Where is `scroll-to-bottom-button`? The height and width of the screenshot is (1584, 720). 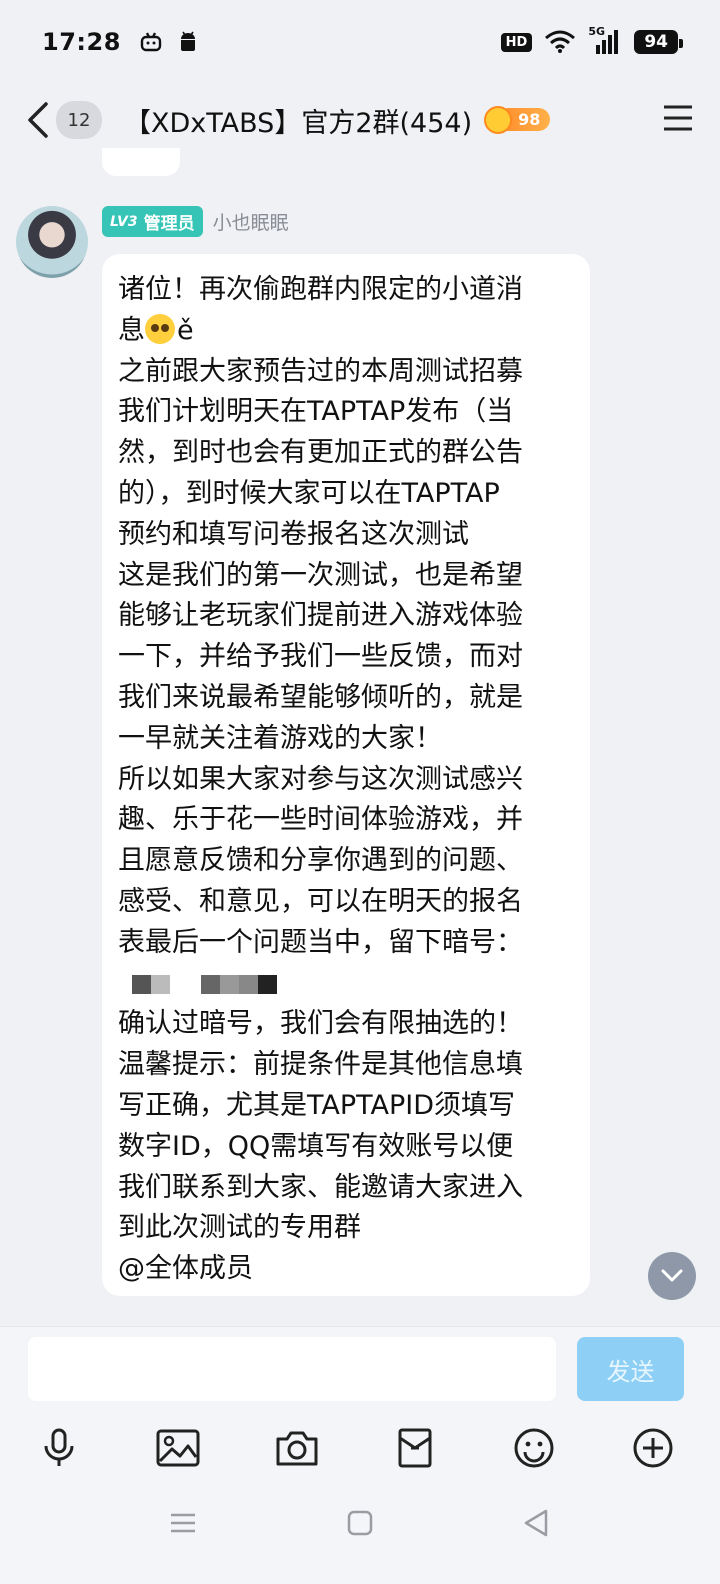
scroll-to-bottom-button is located at coordinates (672, 1276).